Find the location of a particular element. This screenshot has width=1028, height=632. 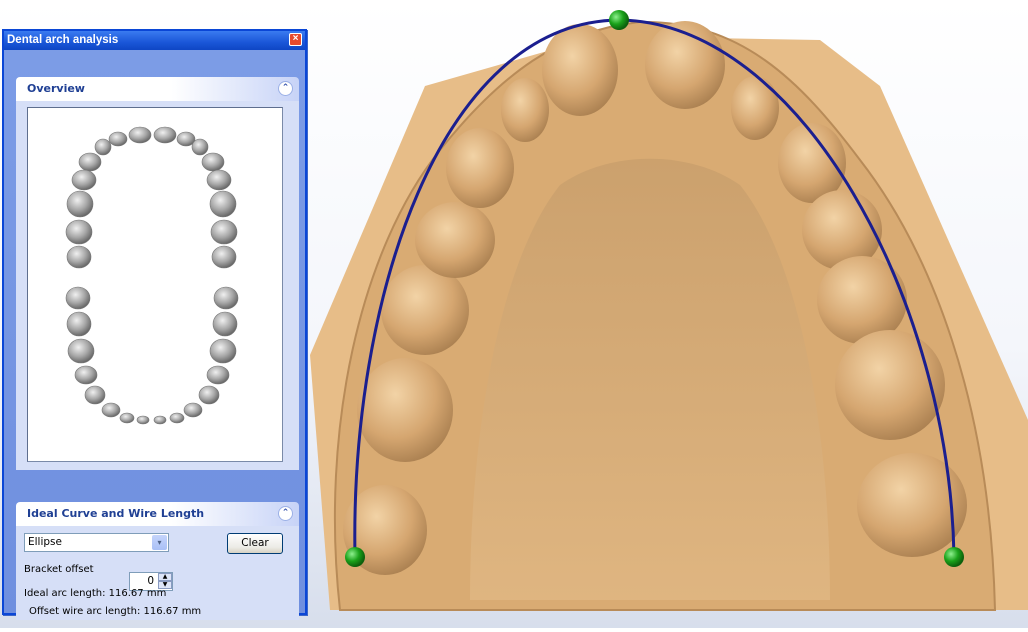

chevron-down-icon: ▾ is located at coordinates (159, 542).